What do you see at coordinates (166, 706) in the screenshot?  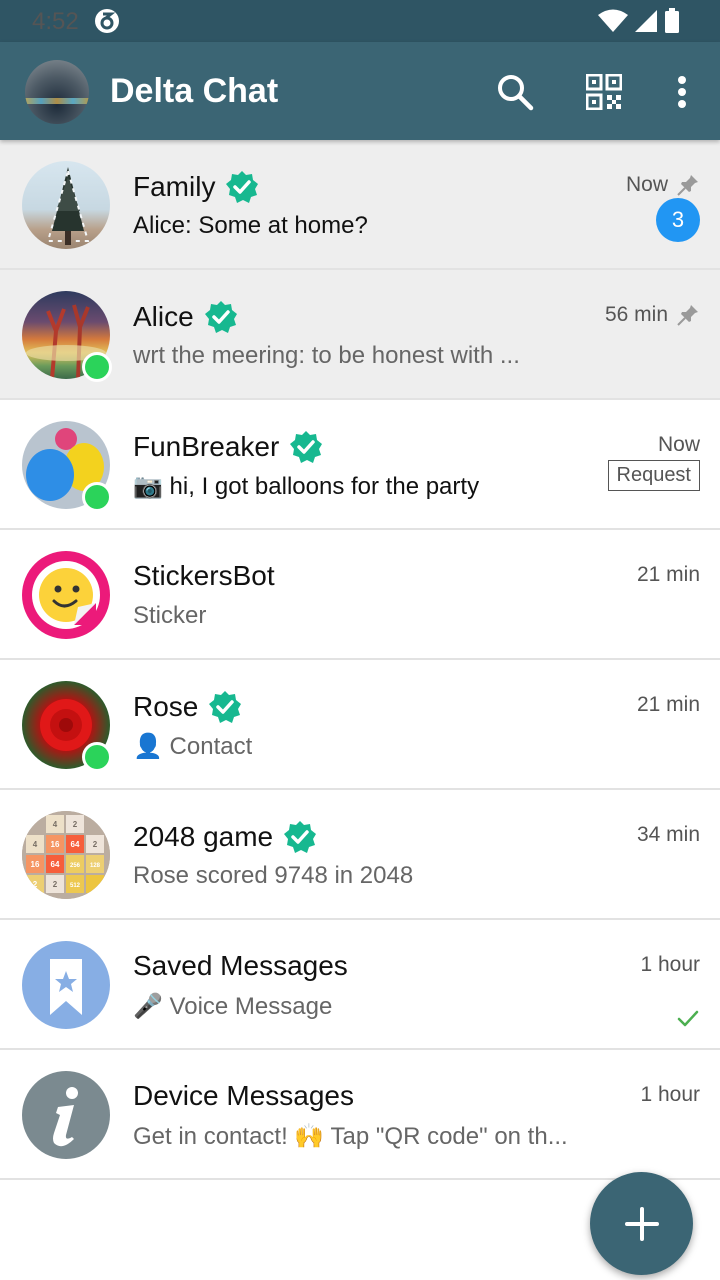 I see `chat-name-text: Rose` at bounding box center [166, 706].